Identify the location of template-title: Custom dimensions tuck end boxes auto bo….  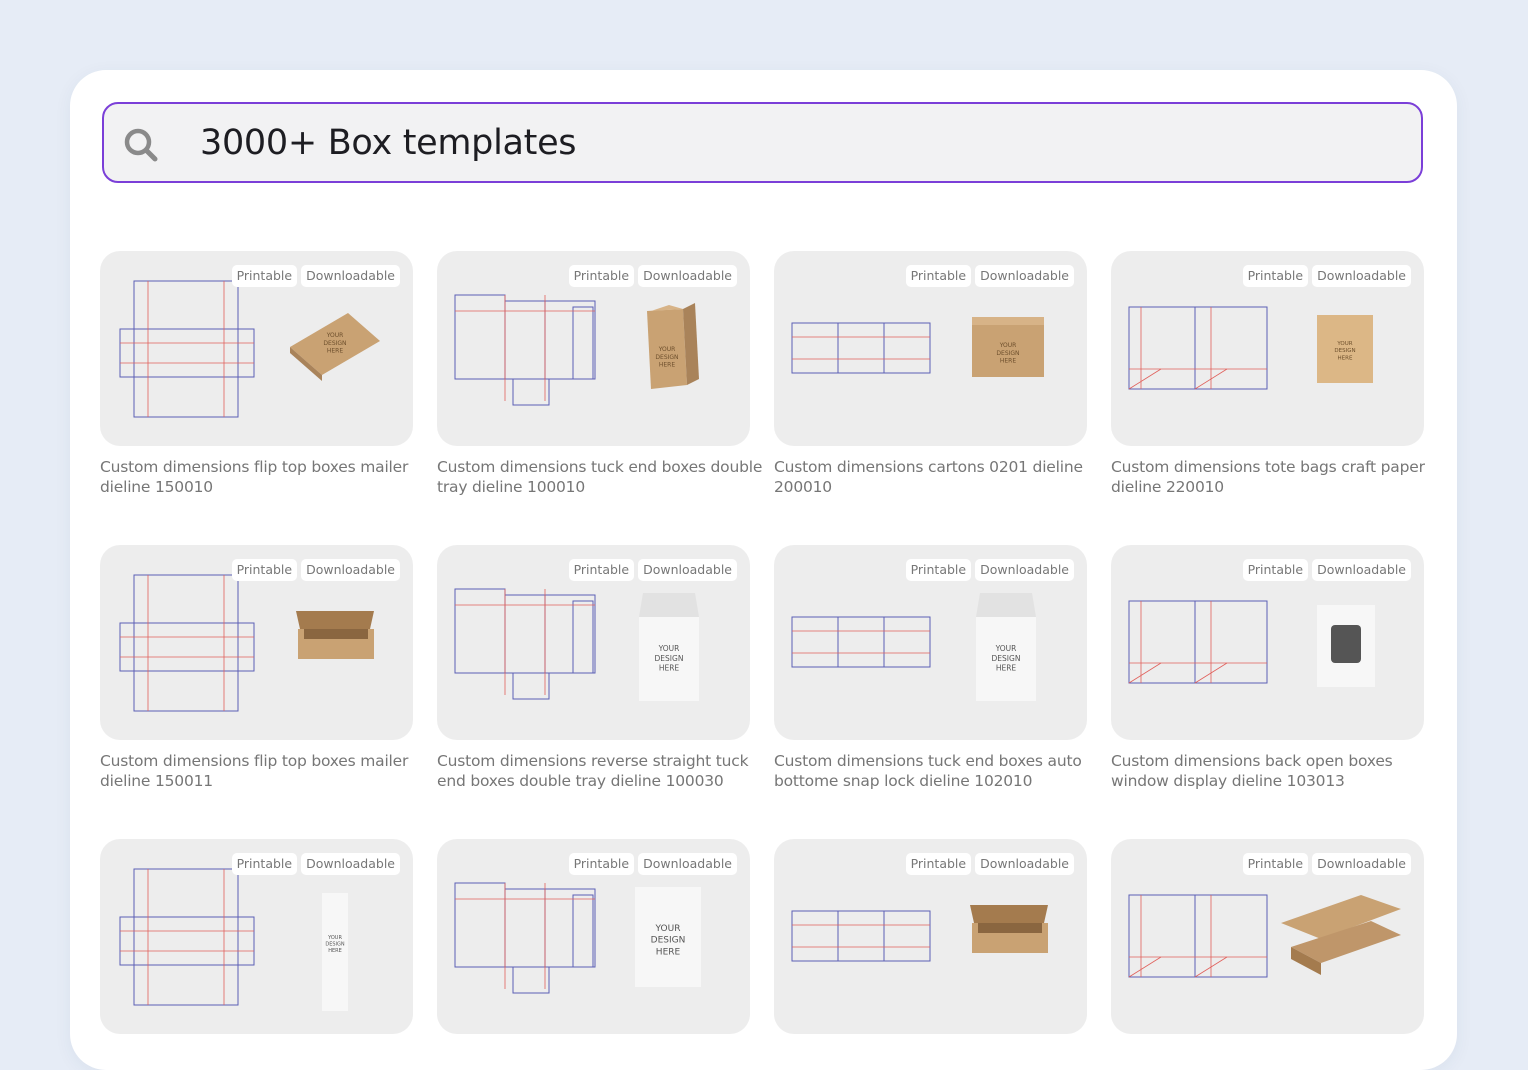
(939, 771).